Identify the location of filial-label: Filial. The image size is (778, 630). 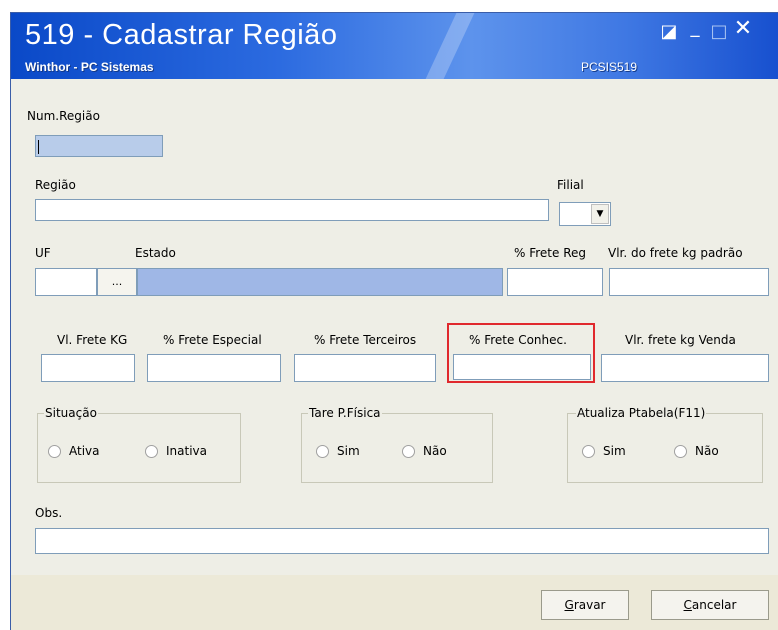
(570, 185).